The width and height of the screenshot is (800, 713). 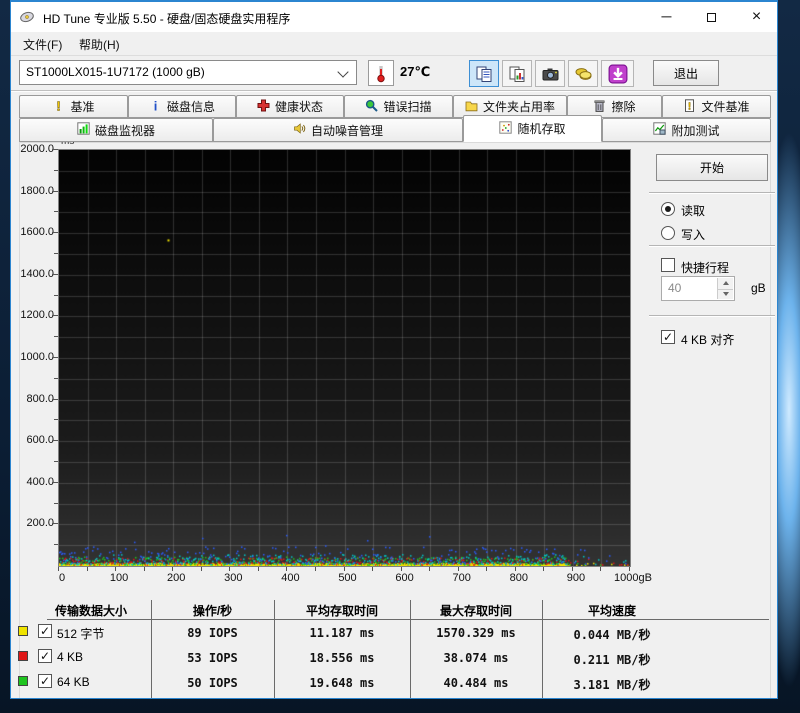 I want to click on y-tick-label: 1200.0, so click(x=37, y=315).